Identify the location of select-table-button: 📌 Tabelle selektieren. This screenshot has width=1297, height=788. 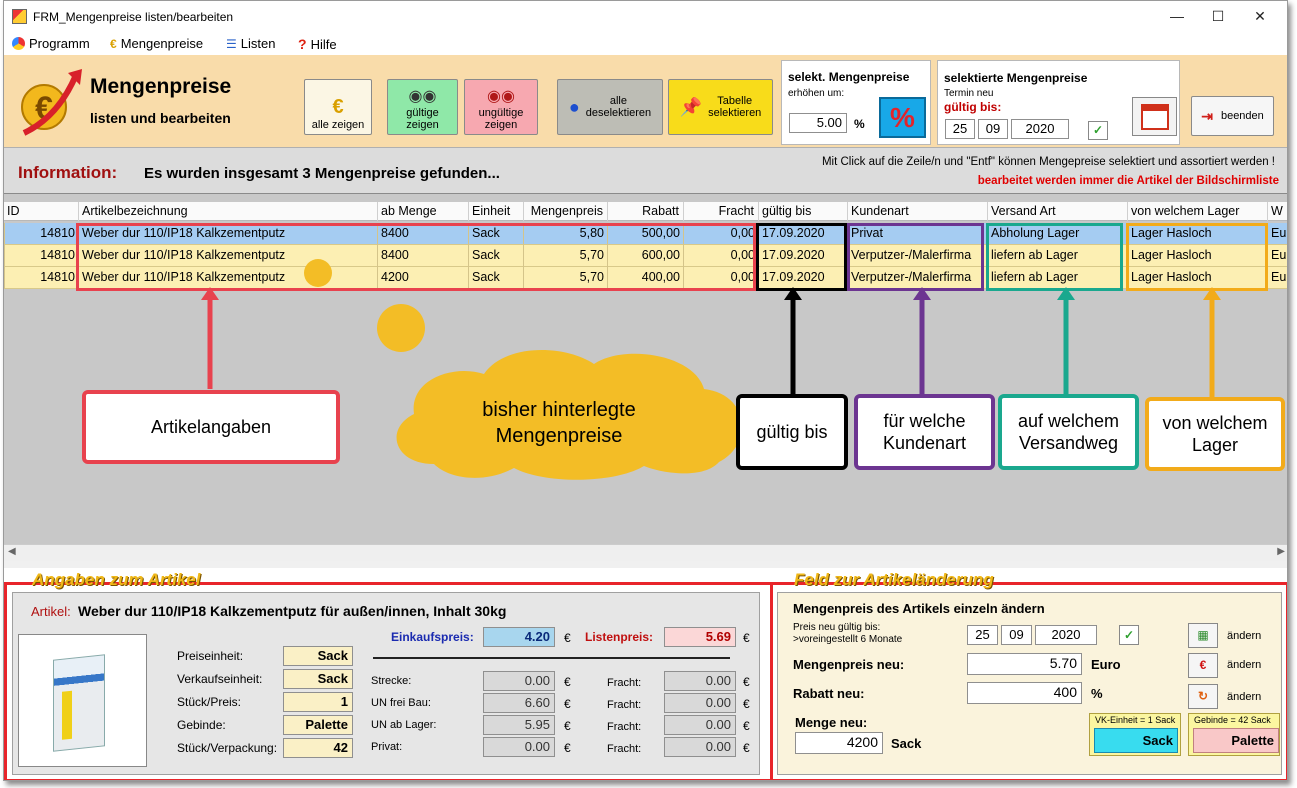
(720, 107).